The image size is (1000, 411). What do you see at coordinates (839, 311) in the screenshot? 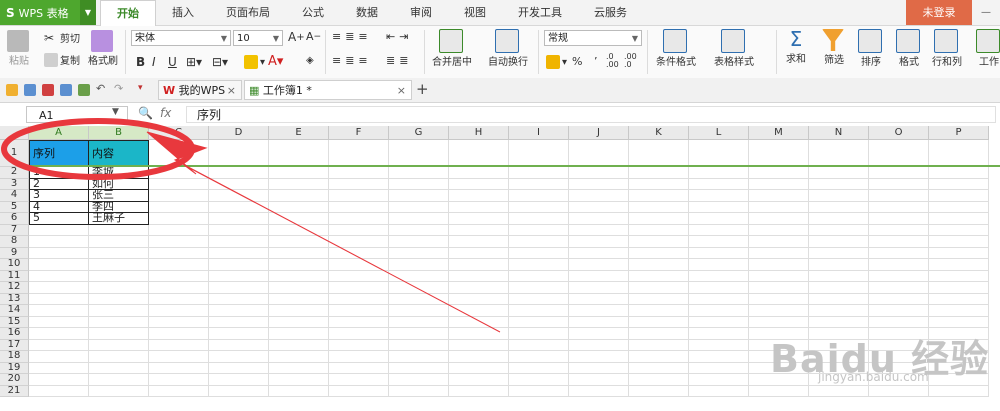
I see `cell-n14` at bounding box center [839, 311].